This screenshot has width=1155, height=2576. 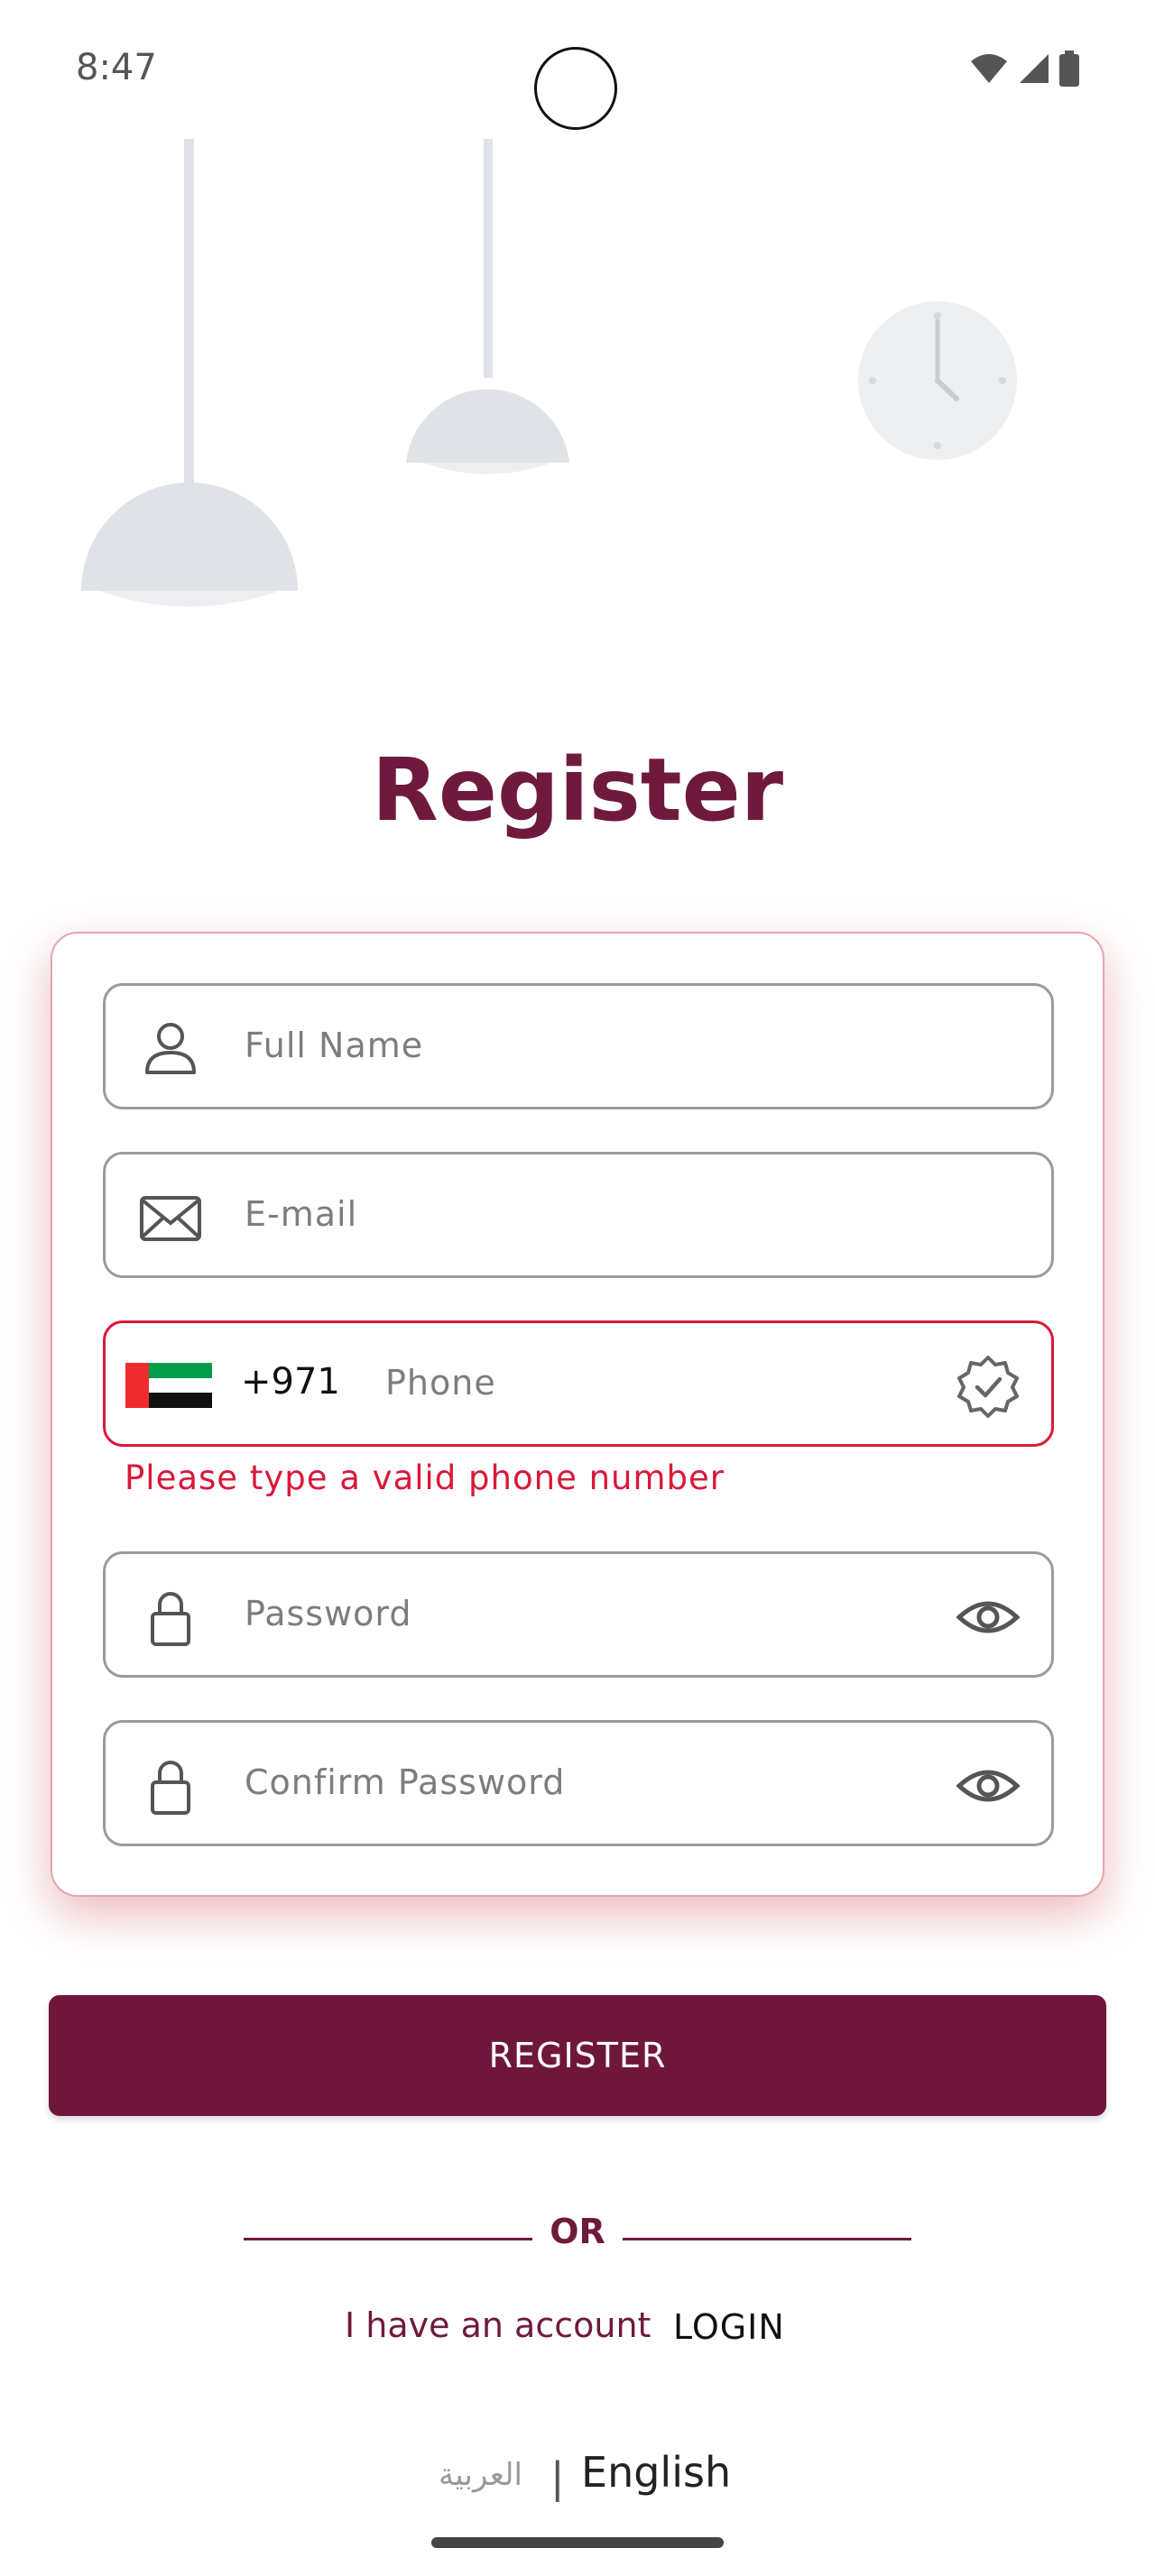 I want to click on user-icon, so click(x=170, y=1048).